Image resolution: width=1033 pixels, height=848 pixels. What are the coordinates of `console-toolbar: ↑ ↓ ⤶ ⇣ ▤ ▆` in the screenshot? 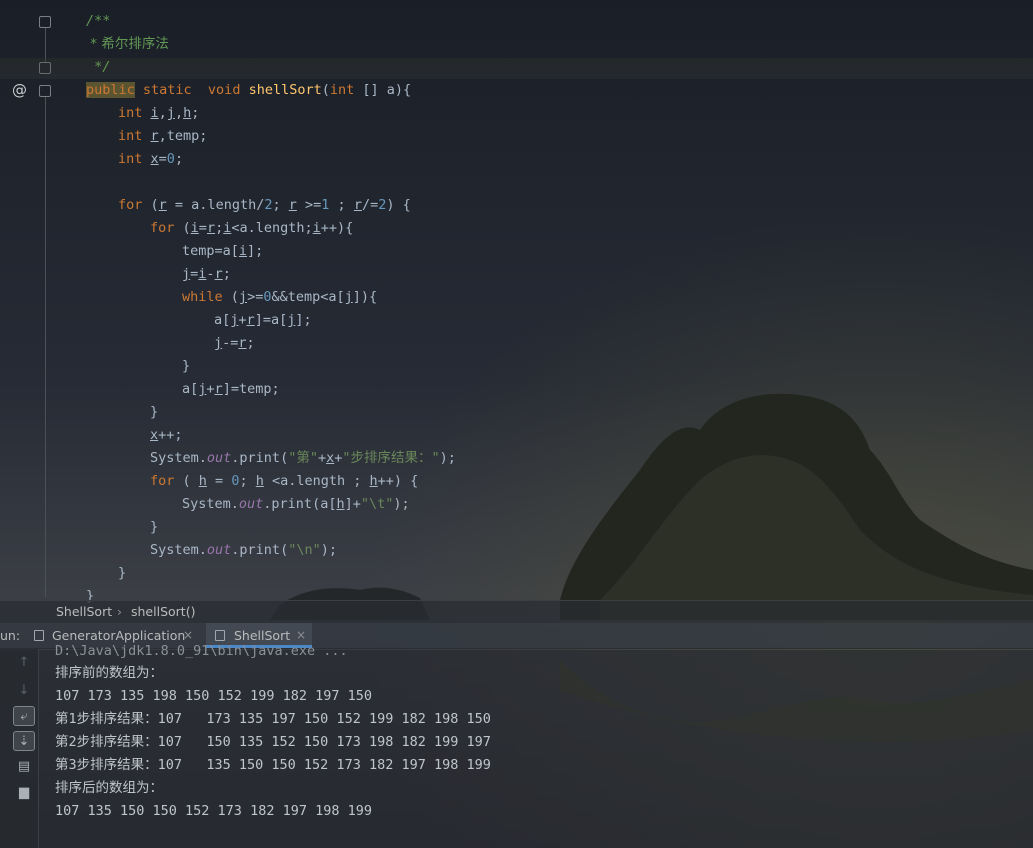 It's located at (19, 748).